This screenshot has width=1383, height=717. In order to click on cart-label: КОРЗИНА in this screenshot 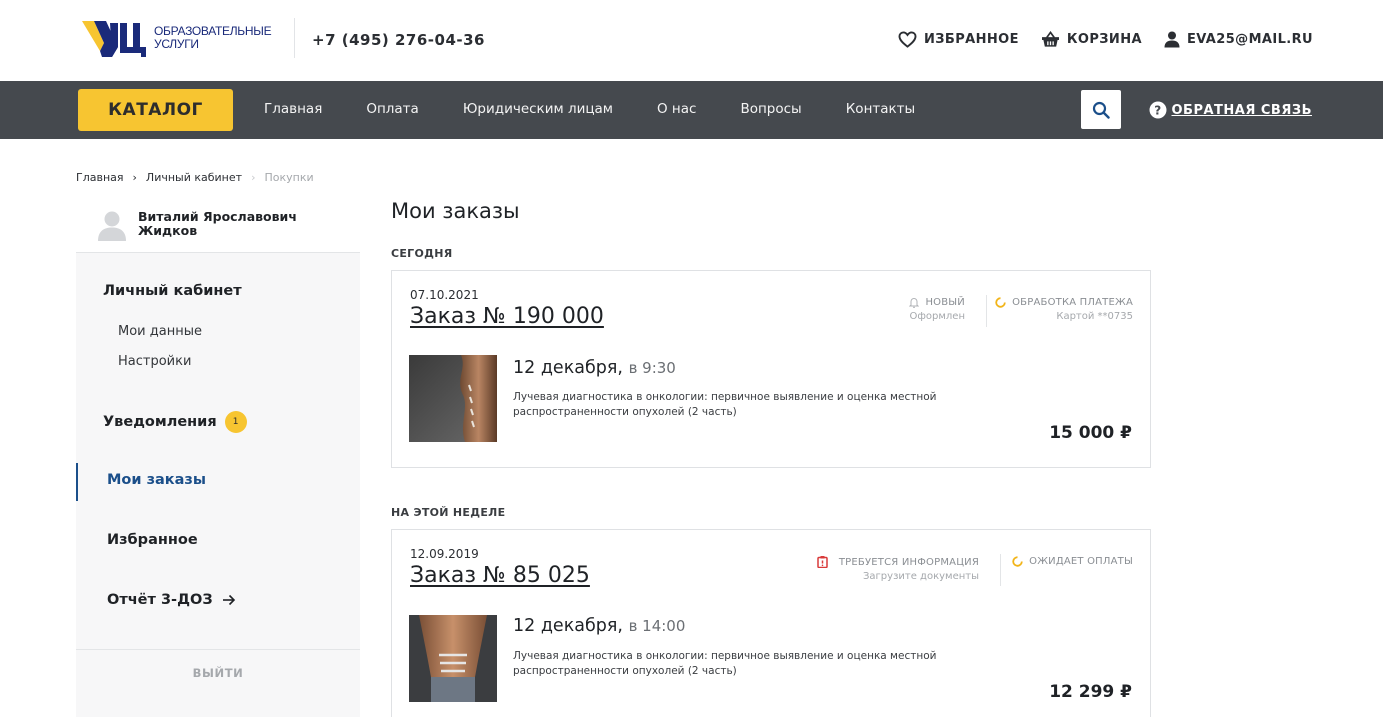, I will do `click(1104, 39)`.